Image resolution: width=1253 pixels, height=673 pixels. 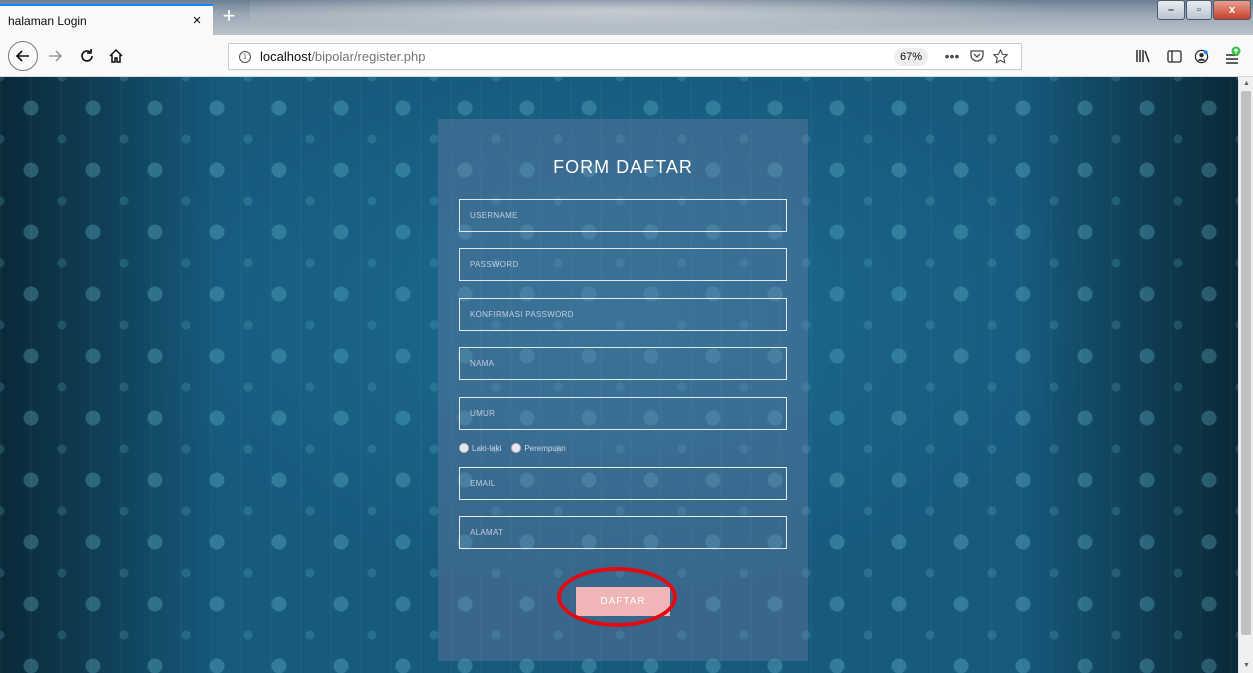 I want to click on maximize-button: ▫, so click(x=1199, y=10).